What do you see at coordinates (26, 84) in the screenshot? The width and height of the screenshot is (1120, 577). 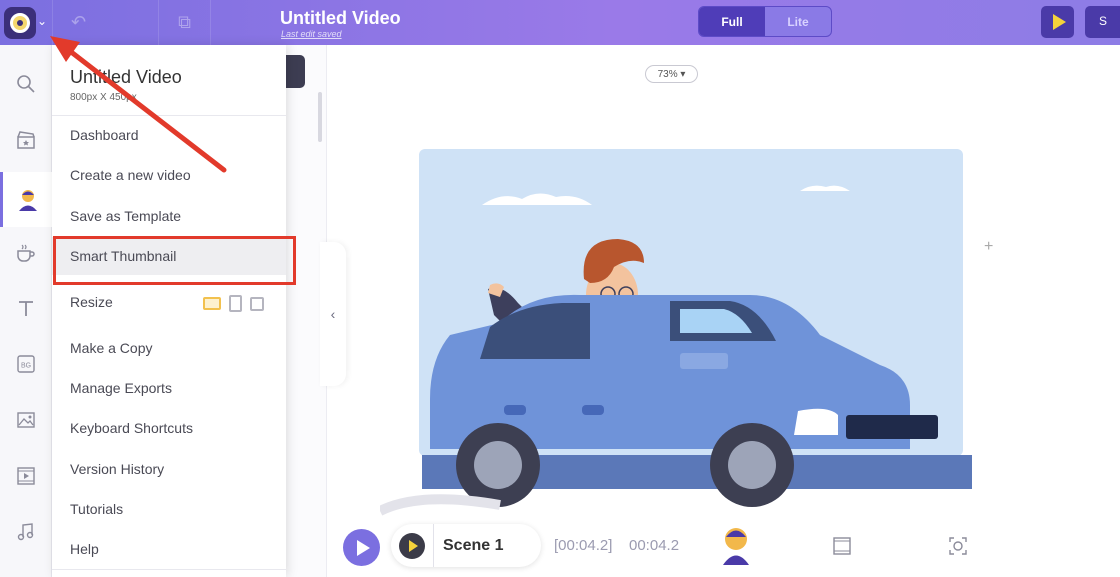 I see `search-icon` at bounding box center [26, 84].